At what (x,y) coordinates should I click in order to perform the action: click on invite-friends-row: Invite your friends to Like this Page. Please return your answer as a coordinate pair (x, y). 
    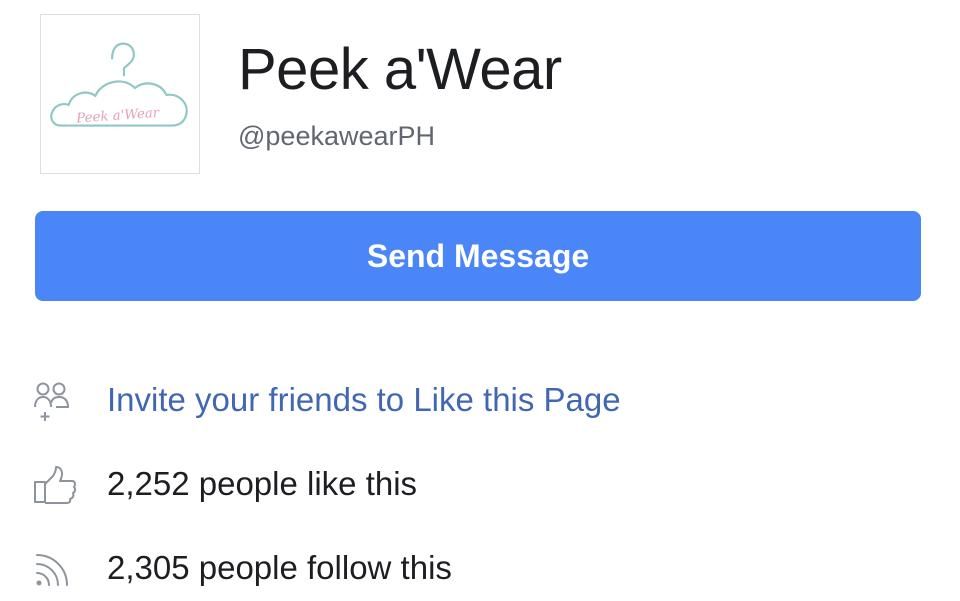
    Looking at the image, I should click on (480, 397).